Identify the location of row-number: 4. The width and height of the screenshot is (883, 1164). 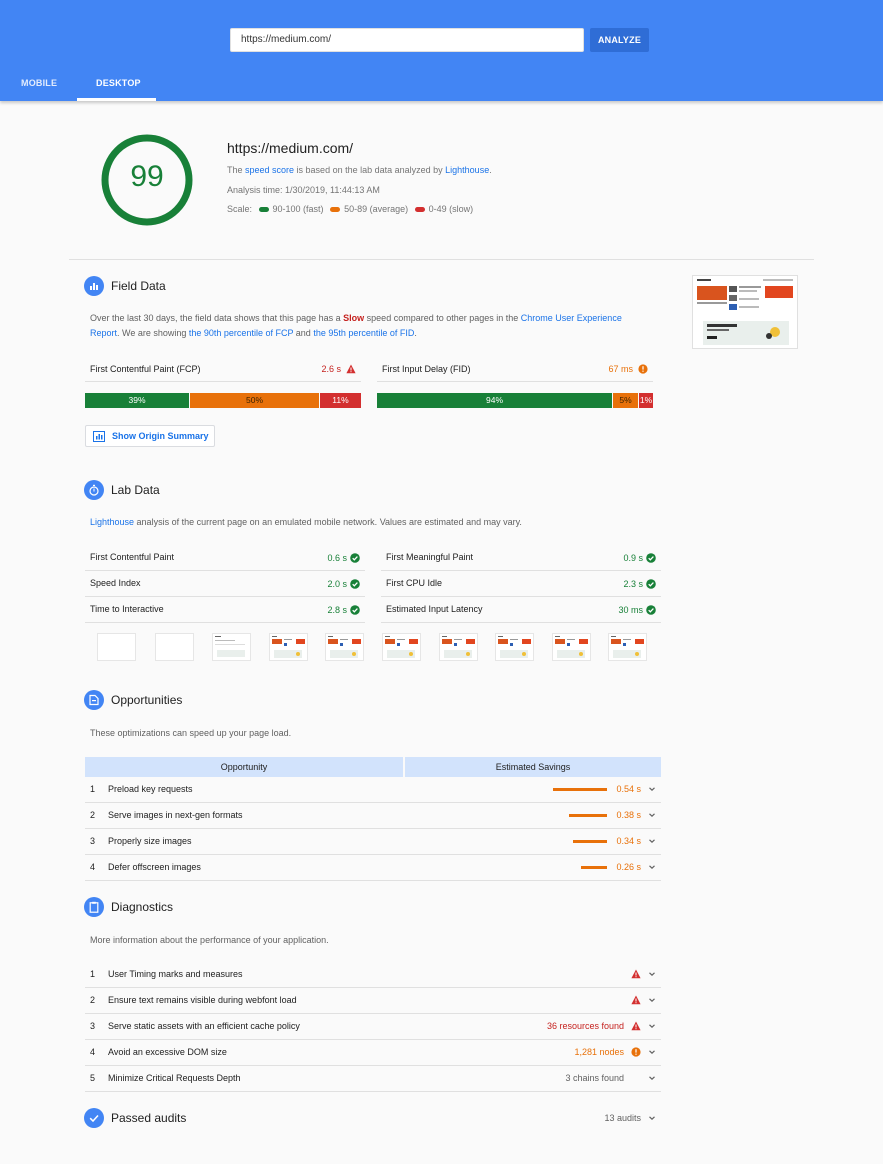
(93, 867).